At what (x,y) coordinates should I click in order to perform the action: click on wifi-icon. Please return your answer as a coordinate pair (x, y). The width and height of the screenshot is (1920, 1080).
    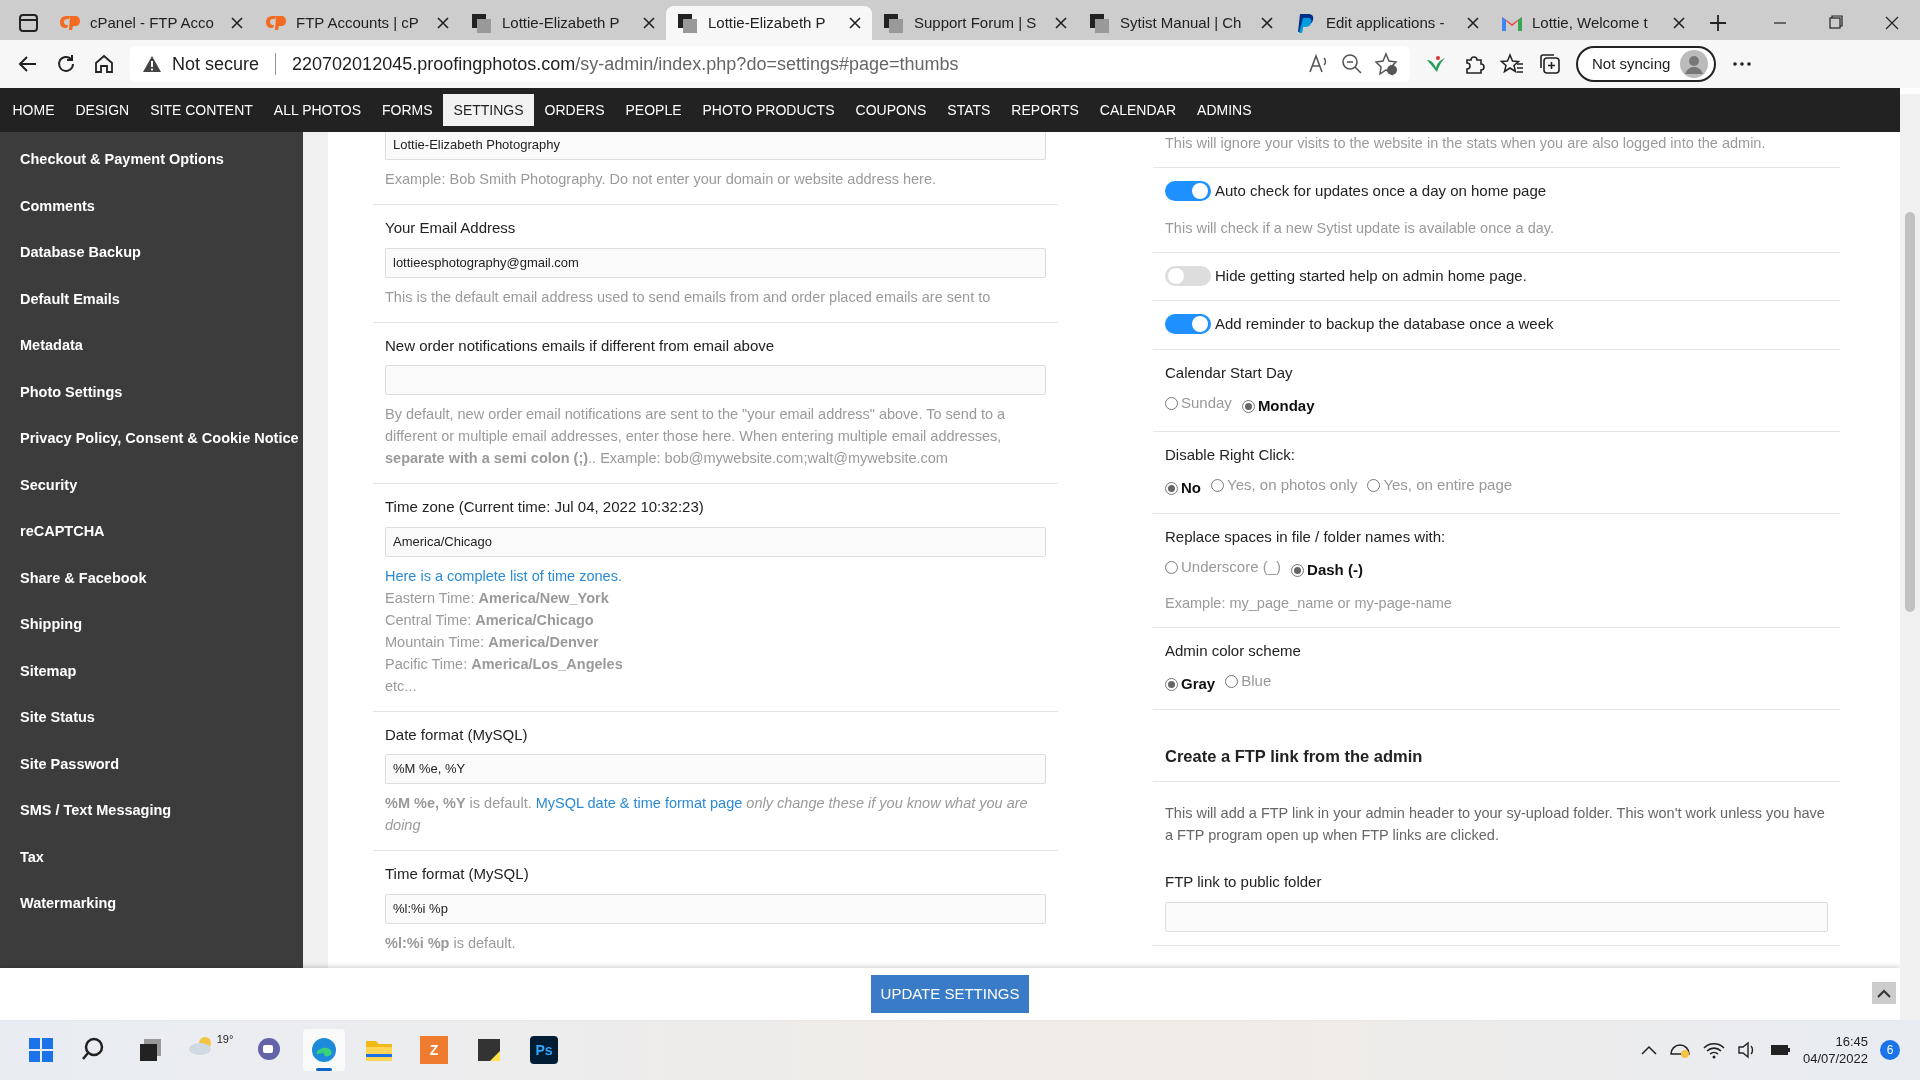
    Looking at the image, I should click on (1713, 1050).